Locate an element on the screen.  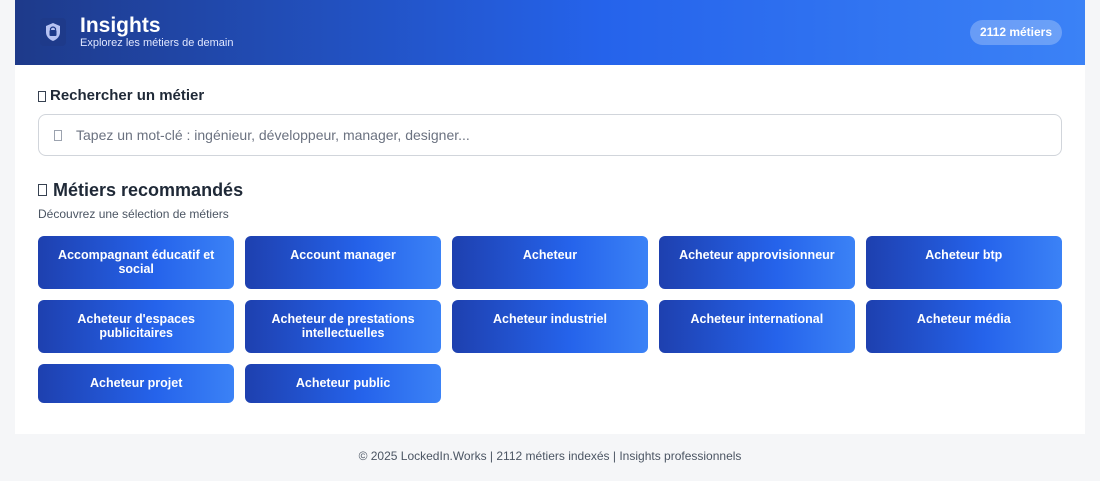
job-card: Acheteur public is located at coordinates (343, 383).